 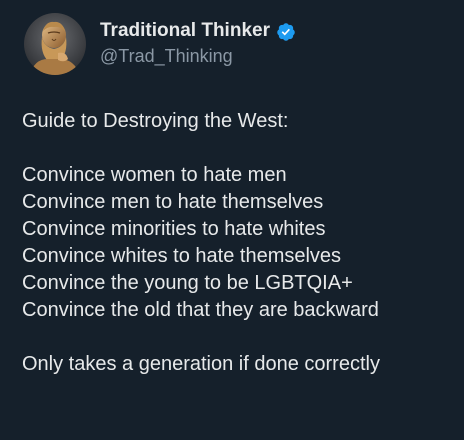 What do you see at coordinates (182, 256) in the screenshot?
I see `tweet-list-item: Convince whites to hate themselves` at bounding box center [182, 256].